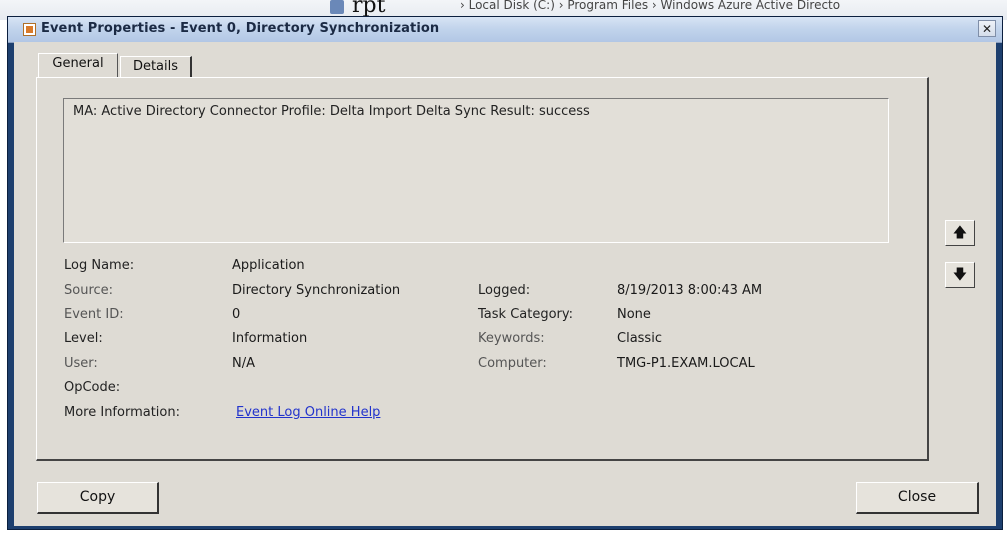  Describe the element at coordinates (526, 314) in the screenshot. I see `task-category-label: Task Category:` at that location.